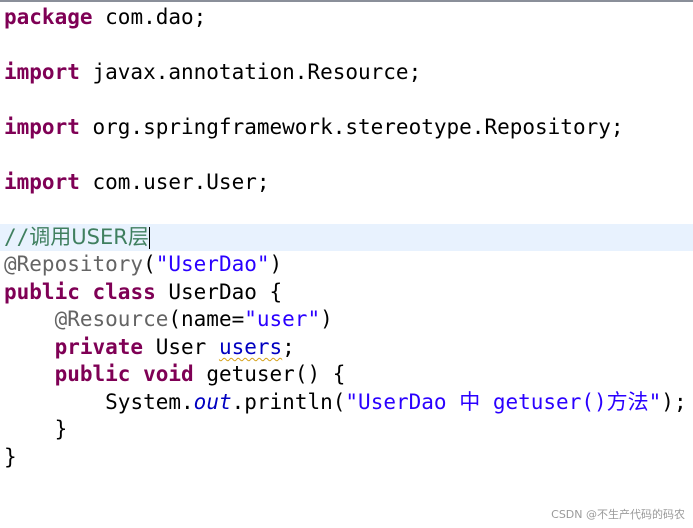 This screenshot has width=693, height=528. I want to click on annotation: @Repository, so click(74, 264).